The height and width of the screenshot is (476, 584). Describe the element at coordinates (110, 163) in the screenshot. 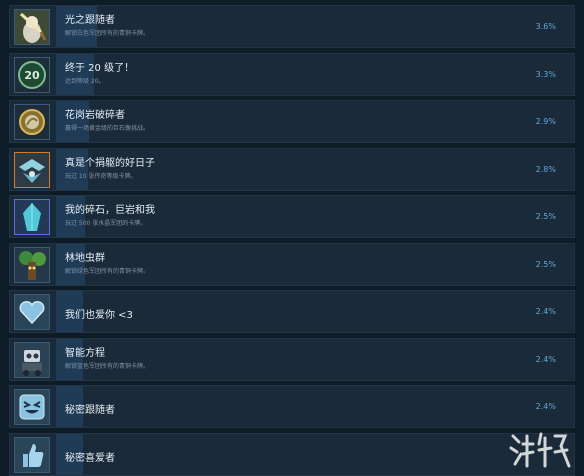

I see `achievement-title: 真是个捐躯的好日子` at that location.